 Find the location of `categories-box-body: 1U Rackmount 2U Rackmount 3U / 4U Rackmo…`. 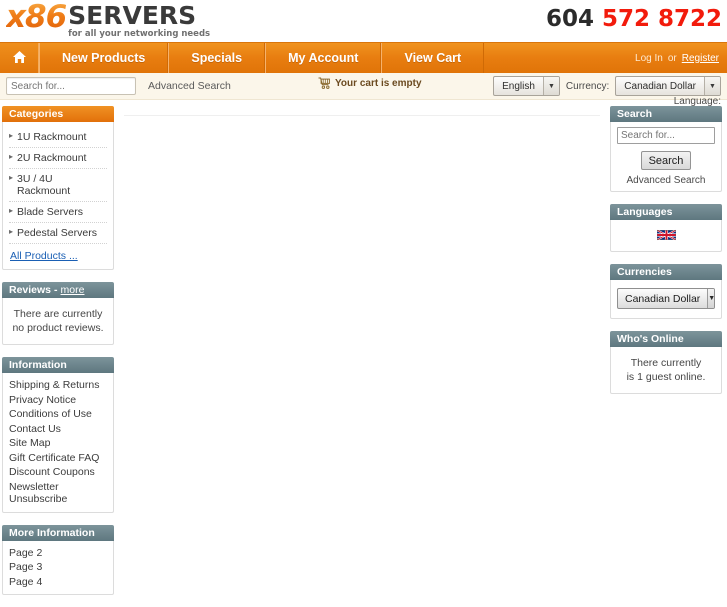

categories-box-body: 1U Rackmount 2U Rackmount 3U / 4U Rackmo… is located at coordinates (58, 196).